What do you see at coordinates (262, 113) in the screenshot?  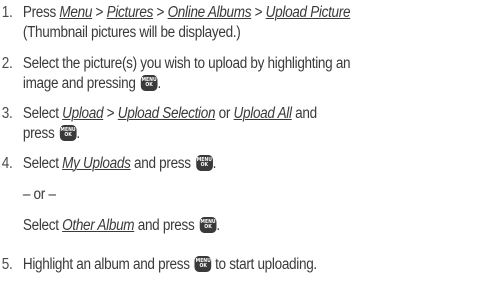 I see `menu-path-upload-all: Upload All` at bounding box center [262, 113].